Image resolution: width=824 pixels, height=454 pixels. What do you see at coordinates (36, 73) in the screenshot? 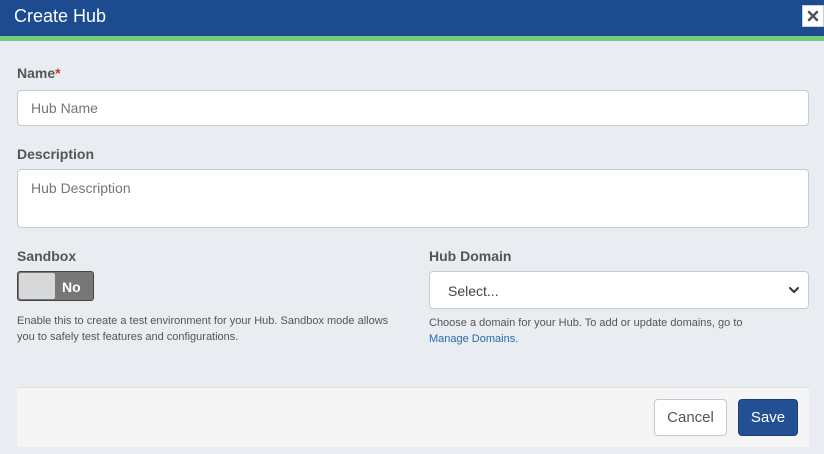
I see `name-label-text: Name` at bounding box center [36, 73].